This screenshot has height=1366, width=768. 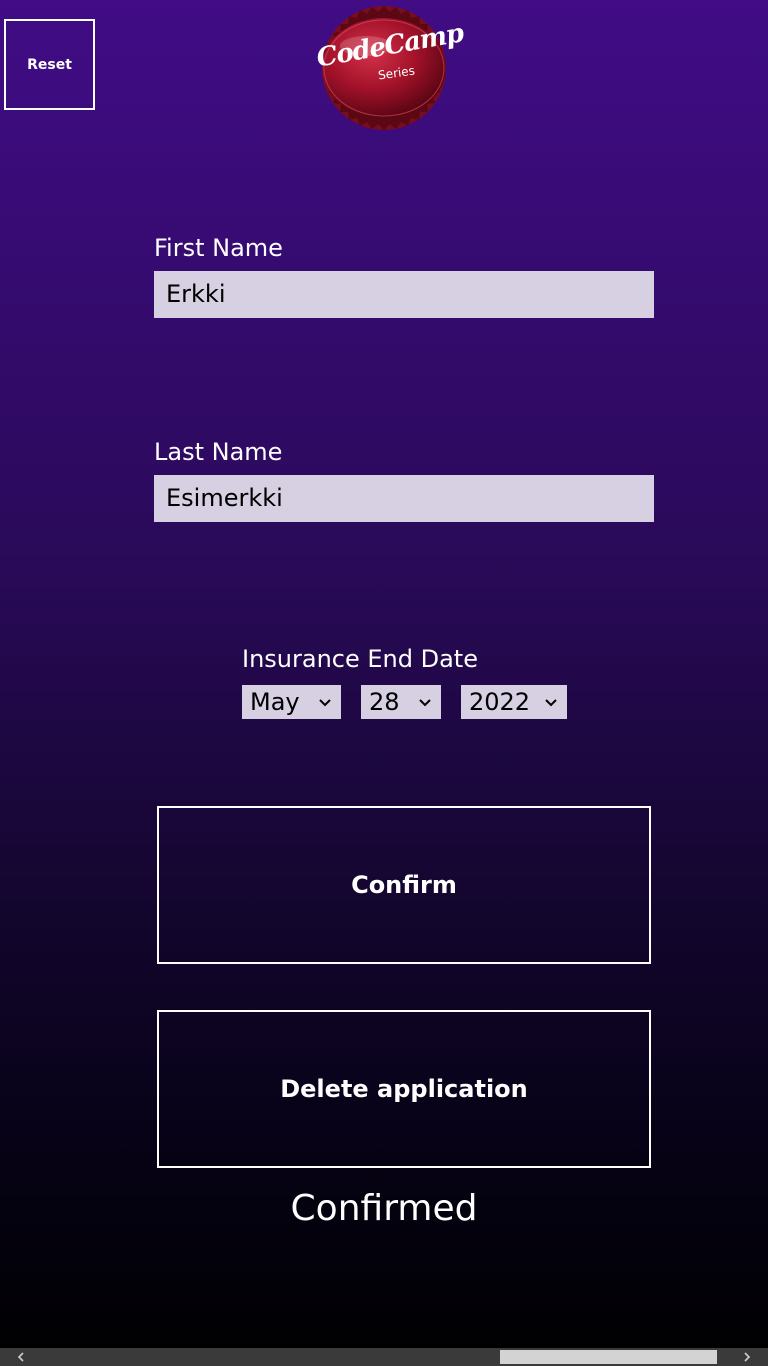 I want to click on reset-button: Reset, so click(x=49, y=64).